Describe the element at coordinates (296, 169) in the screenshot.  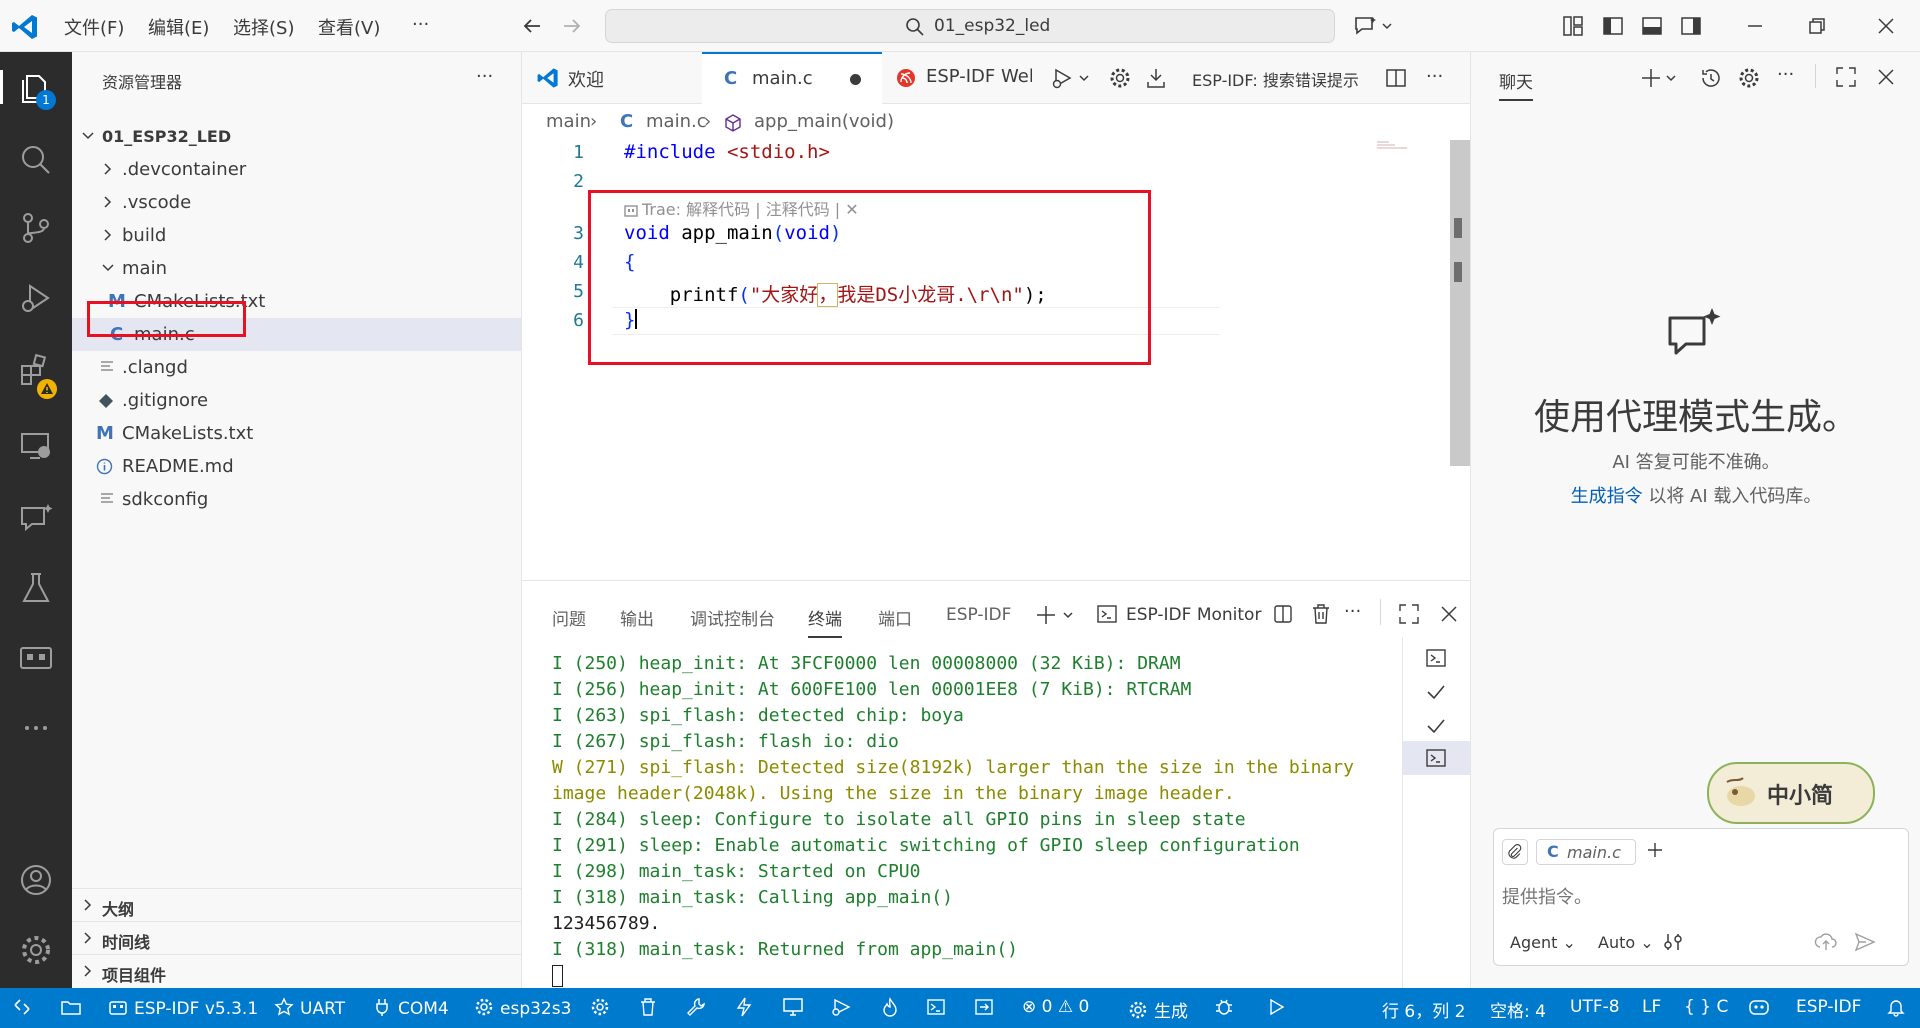
I see `tree-item-devcontainer: .devcontainer` at that location.